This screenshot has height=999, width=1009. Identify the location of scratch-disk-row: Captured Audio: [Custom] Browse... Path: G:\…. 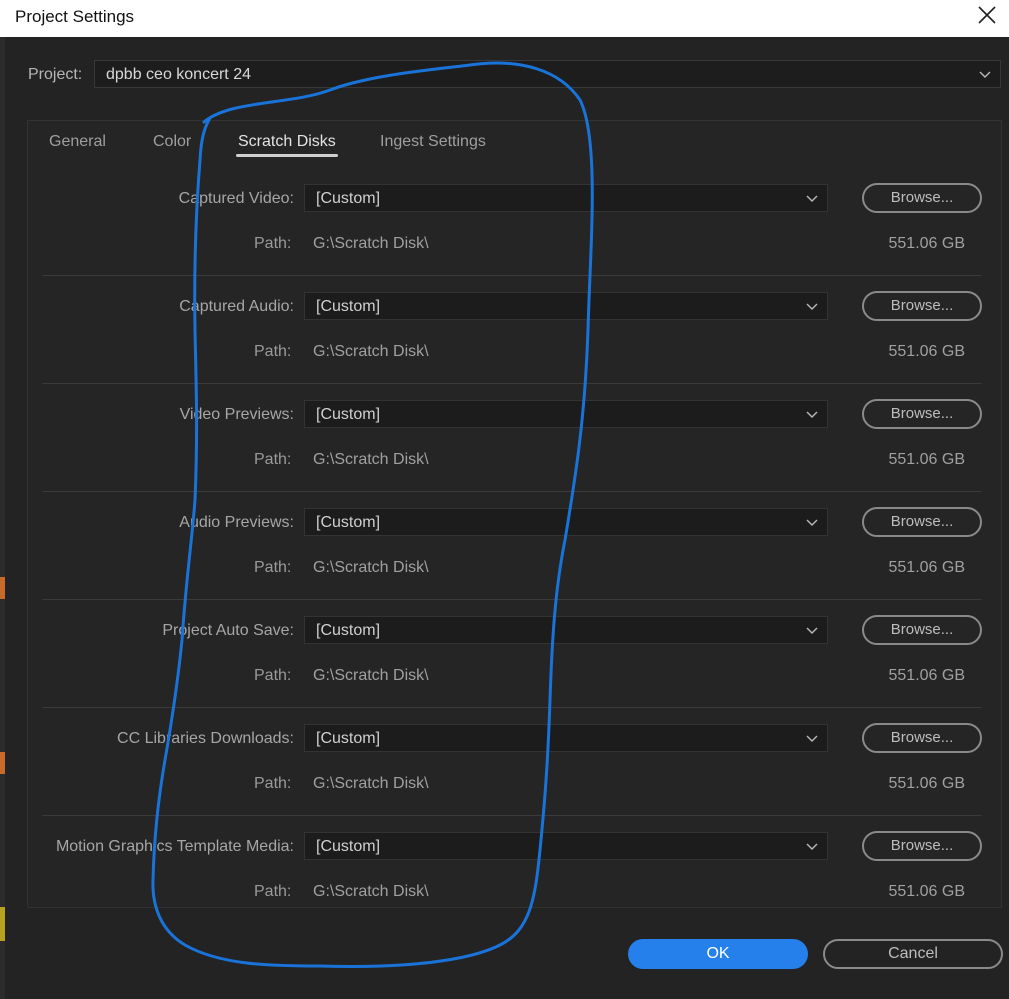
(504, 339).